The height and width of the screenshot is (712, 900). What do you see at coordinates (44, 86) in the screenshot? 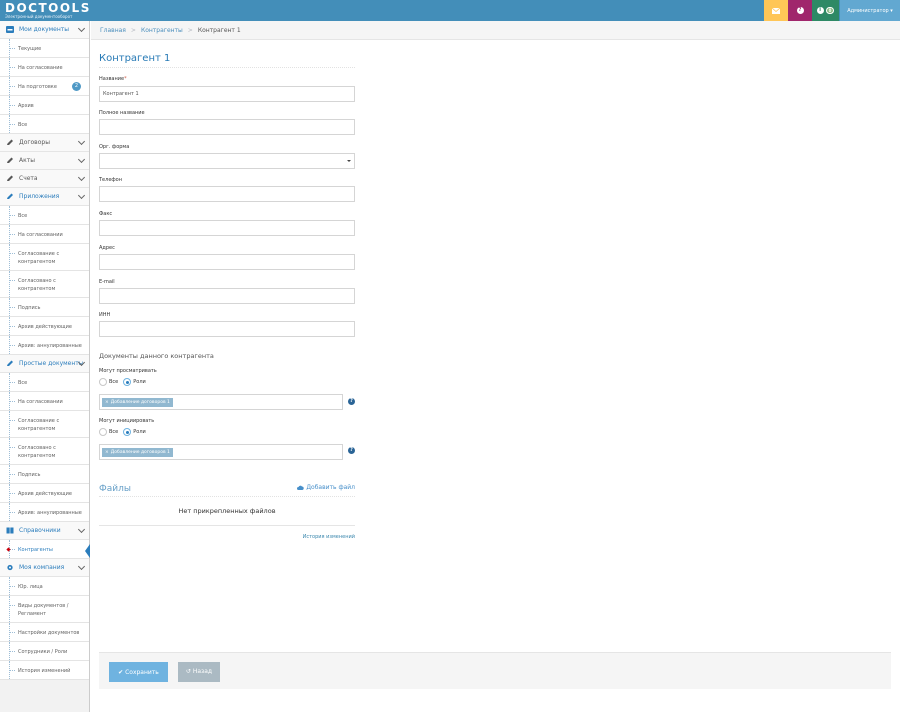
I see `sidebar-item-preparing: На подготовке 2` at bounding box center [44, 86].